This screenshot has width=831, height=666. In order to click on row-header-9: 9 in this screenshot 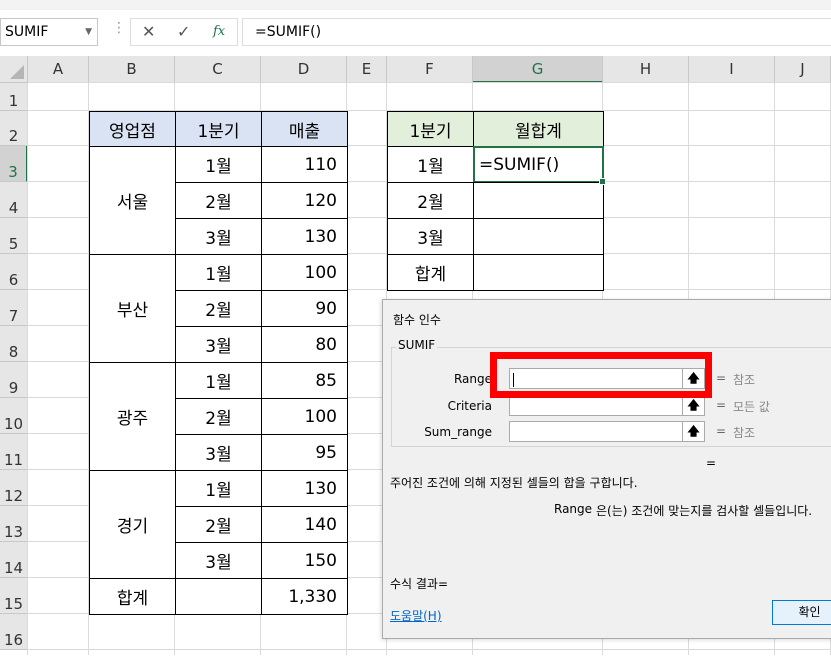, I will do `click(14, 380)`.